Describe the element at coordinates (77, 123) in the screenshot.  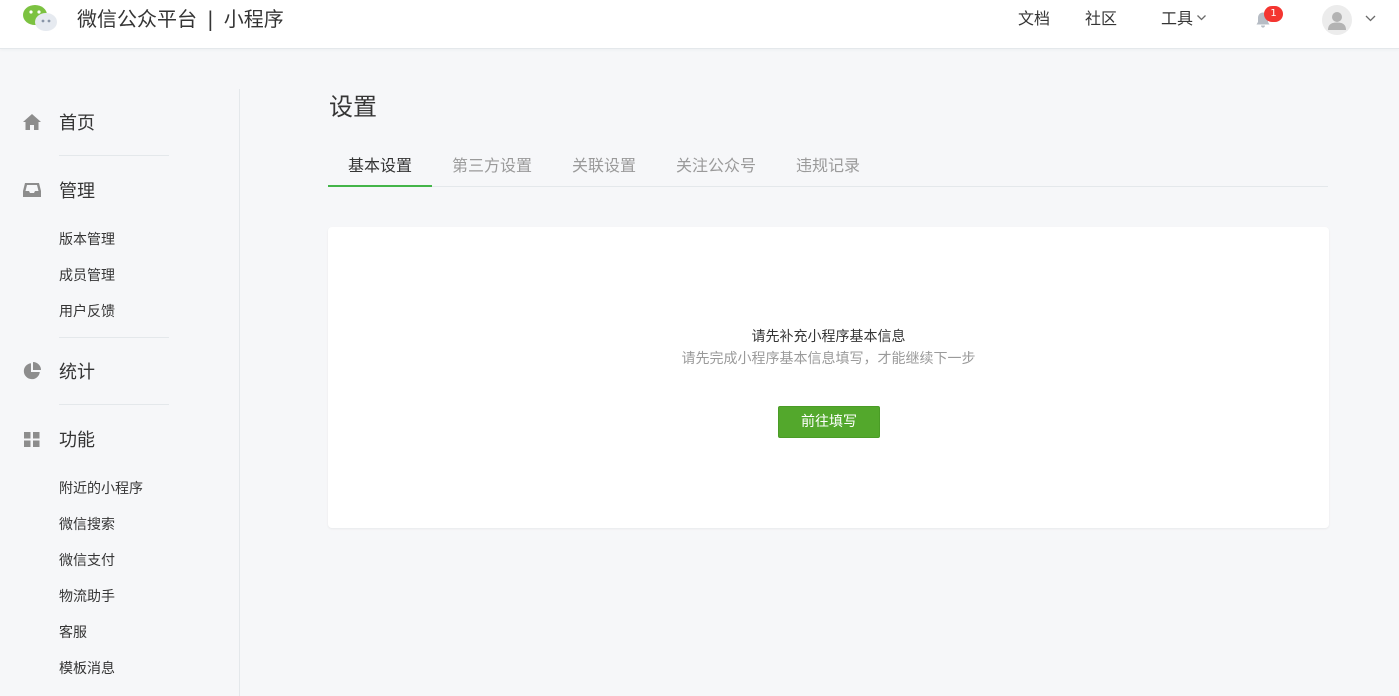
I see `sidebar-item-label: 首页` at that location.